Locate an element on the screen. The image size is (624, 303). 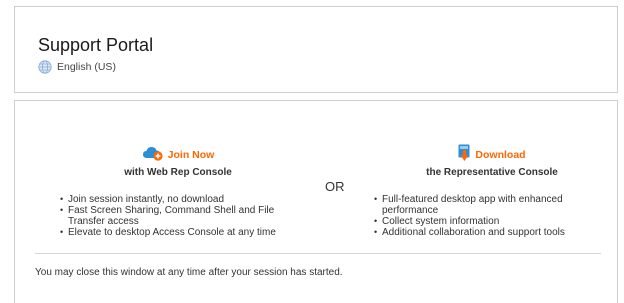
divider is located at coordinates (318, 253).